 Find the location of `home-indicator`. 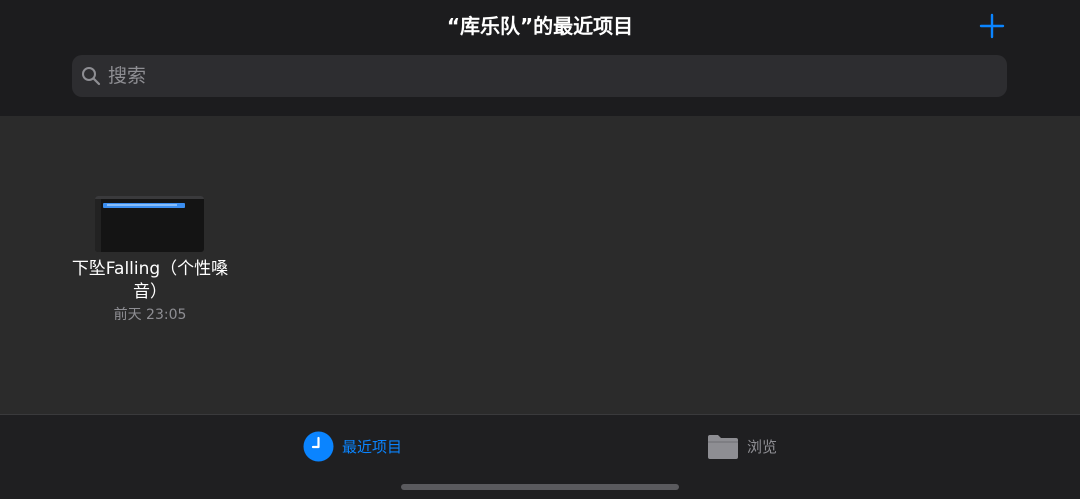

home-indicator is located at coordinates (540, 487).